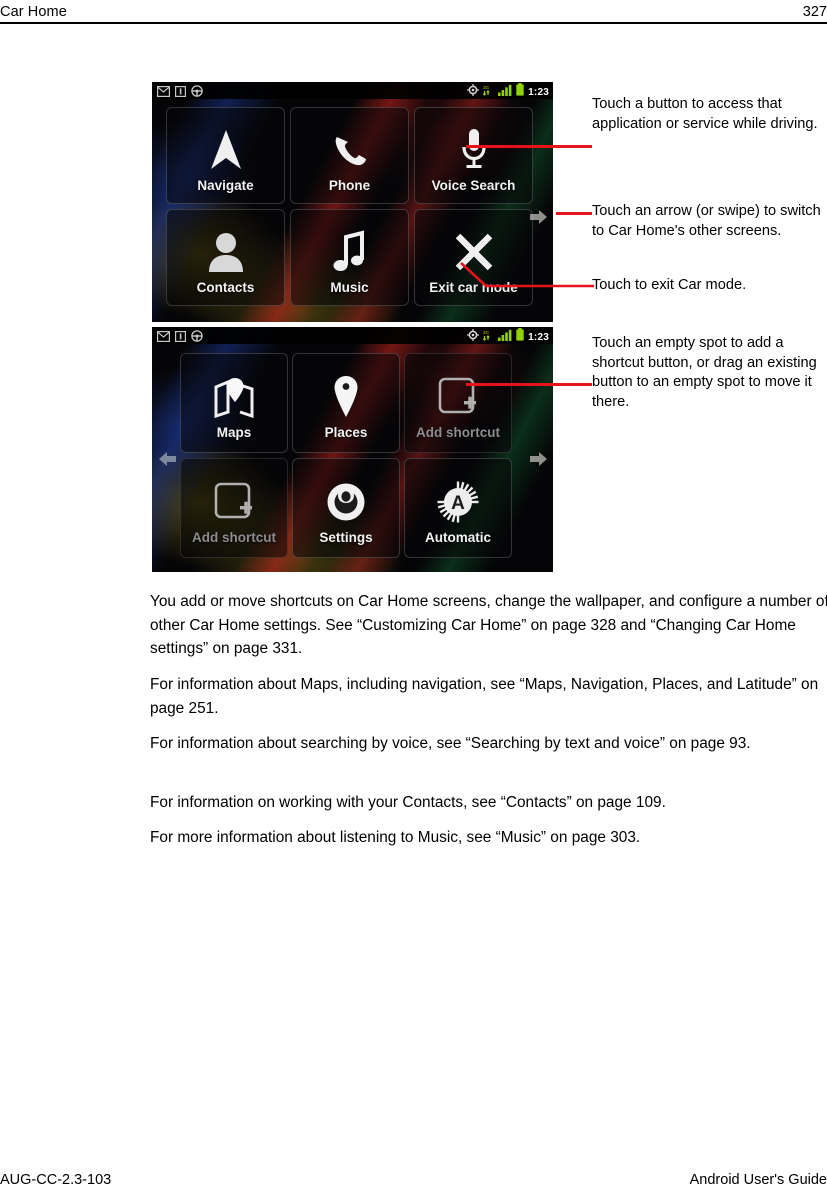 The width and height of the screenshot is (827, 1196). What do you see at coordinates (346, 537) in the screenshot?
I see `tile-label: Settings` at bounding box center [346, 537].